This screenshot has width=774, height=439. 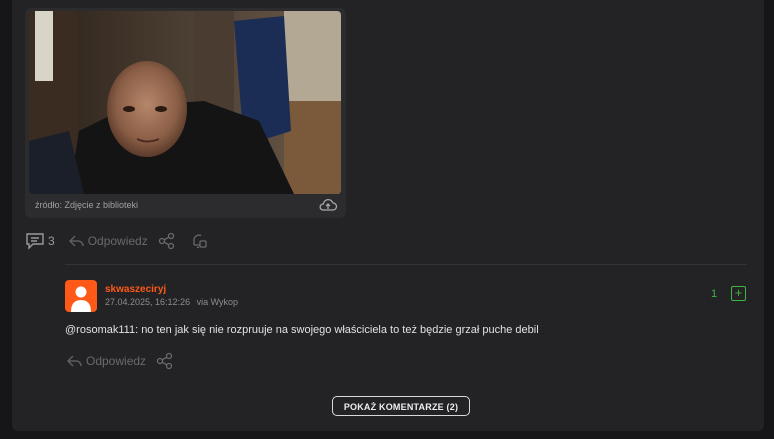 I want to click on media-source-label: źródło: Zdjęcie z biblioteki, so click(x=87, y=205).